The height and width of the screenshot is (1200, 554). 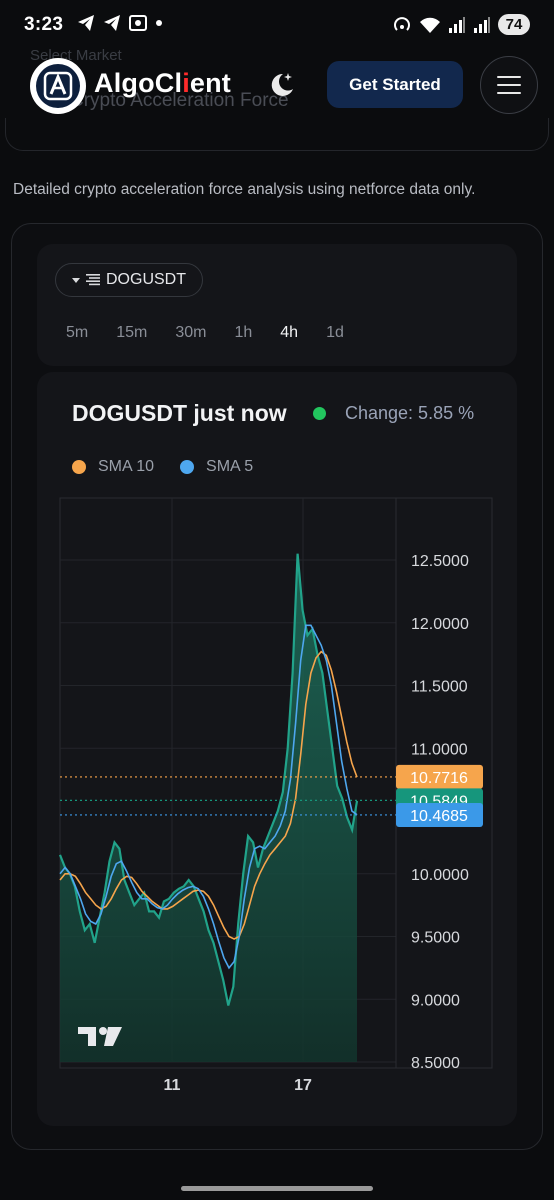 I want to click on home-indicator, so click(x=277, y=1188).